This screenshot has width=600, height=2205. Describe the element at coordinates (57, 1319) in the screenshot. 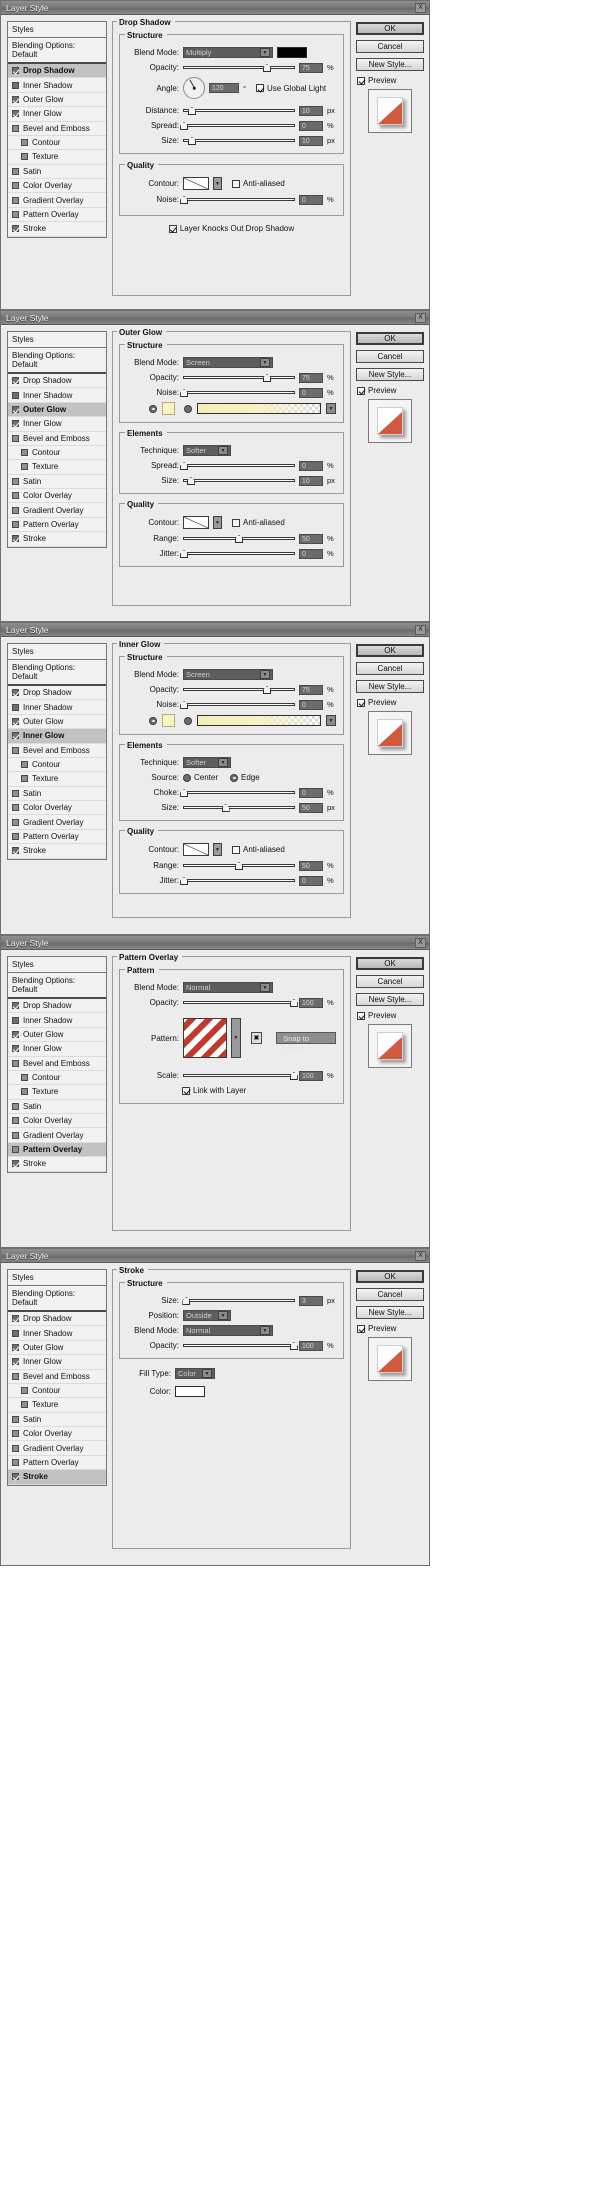

I see `sidebar-item-drop-shadow: Drop Shadow` at that location.